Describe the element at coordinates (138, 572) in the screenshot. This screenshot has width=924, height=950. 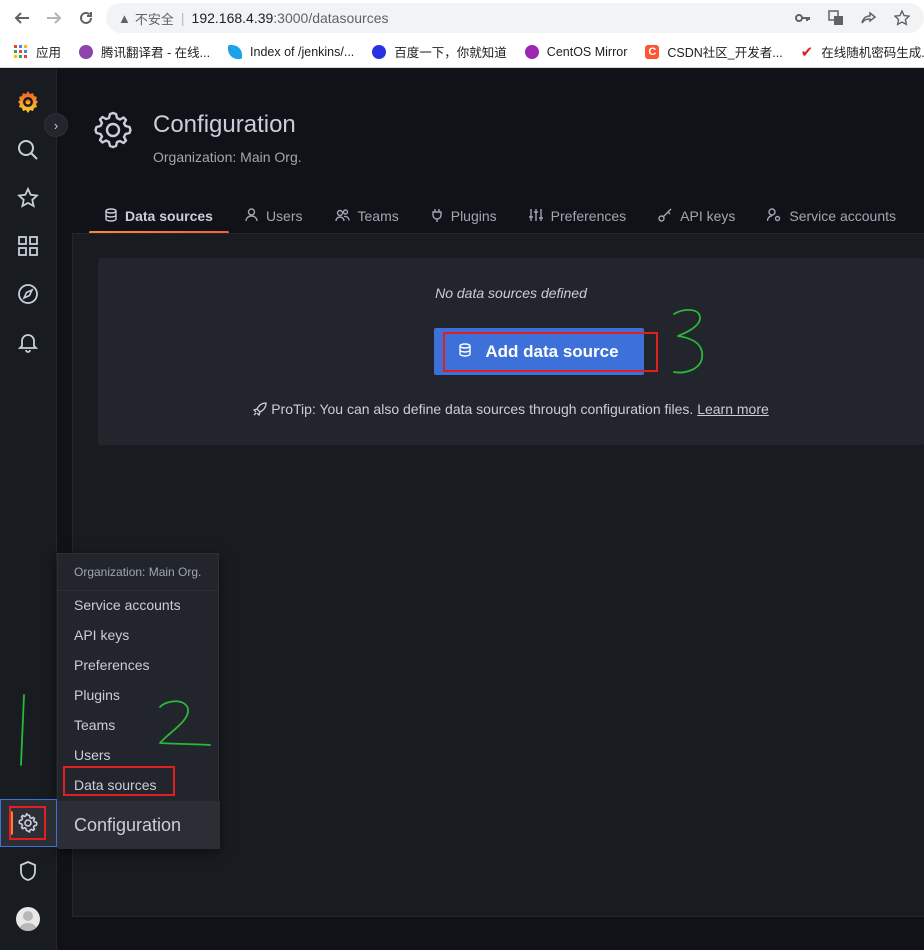
I see `flyout-header: Organization: Main Org.` at that location.